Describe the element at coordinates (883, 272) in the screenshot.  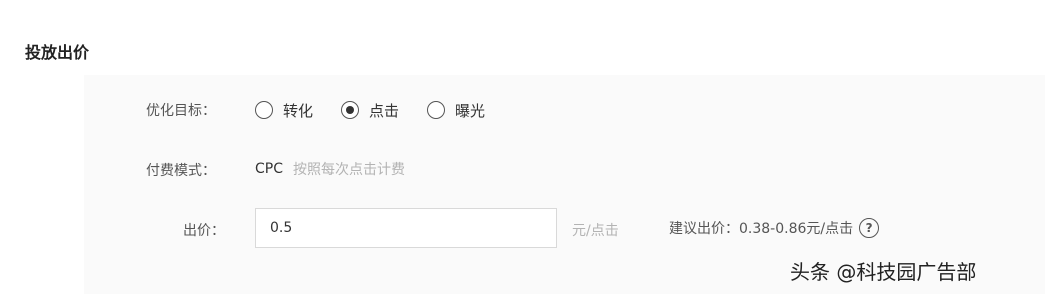
I see `watermark: 头条 @科技园广告部` at that location.